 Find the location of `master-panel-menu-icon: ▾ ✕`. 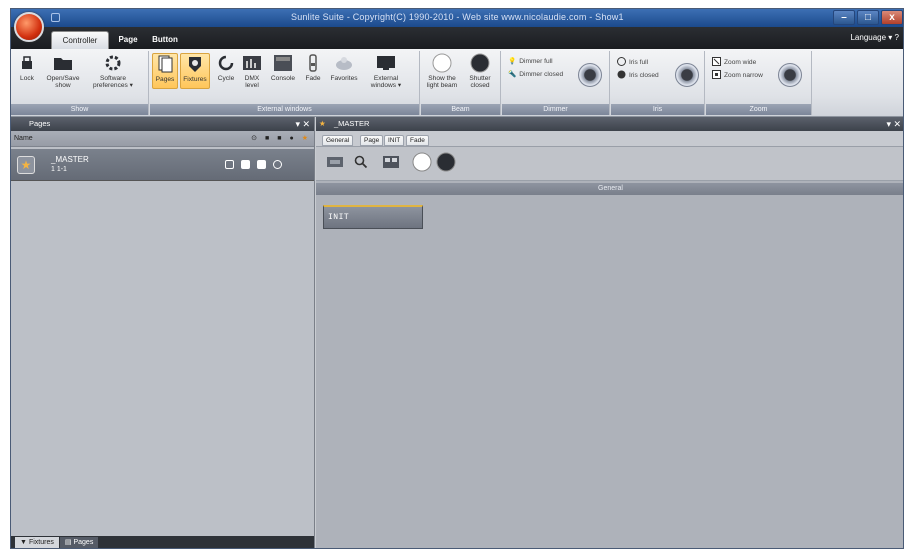

master-panel-menu-icon: ▾ ✕ is located at coordinates (893, 124).